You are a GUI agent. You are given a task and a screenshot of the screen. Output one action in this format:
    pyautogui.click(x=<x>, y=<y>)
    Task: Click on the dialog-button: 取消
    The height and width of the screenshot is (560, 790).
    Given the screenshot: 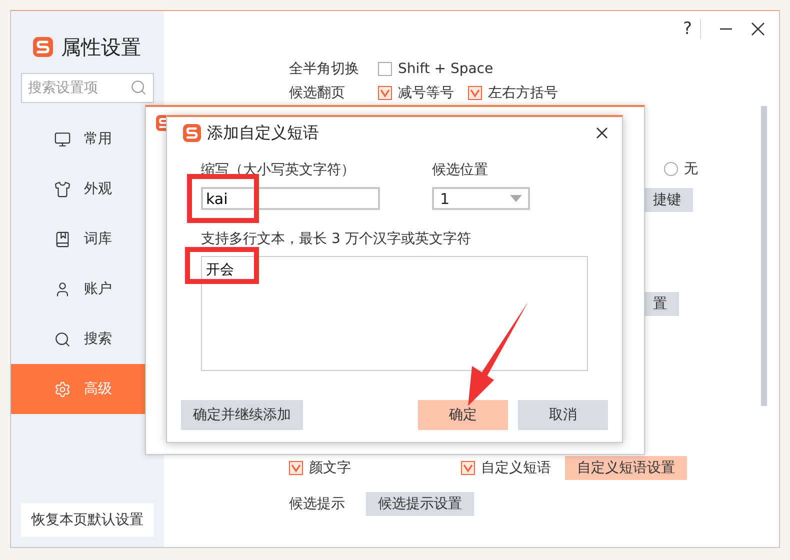 What is the action you would take?
    pyautogui.click(x=563, y=415)
    